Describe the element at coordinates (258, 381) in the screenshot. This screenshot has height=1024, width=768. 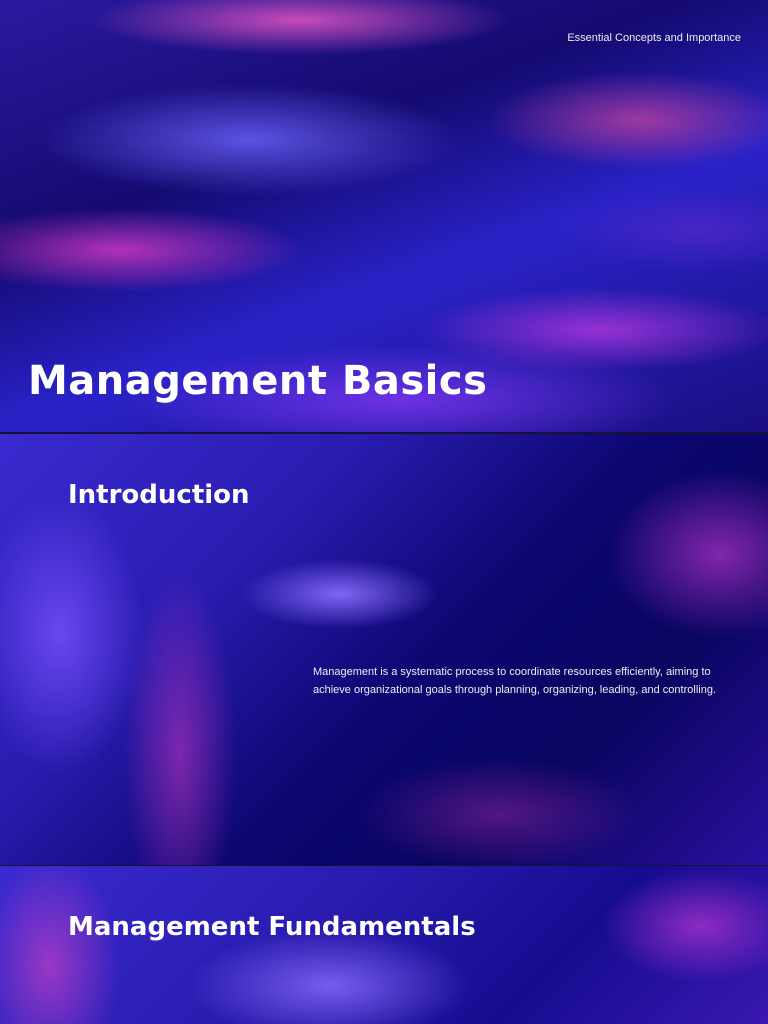
I see `slide-main-title: Management Basics` at that location.